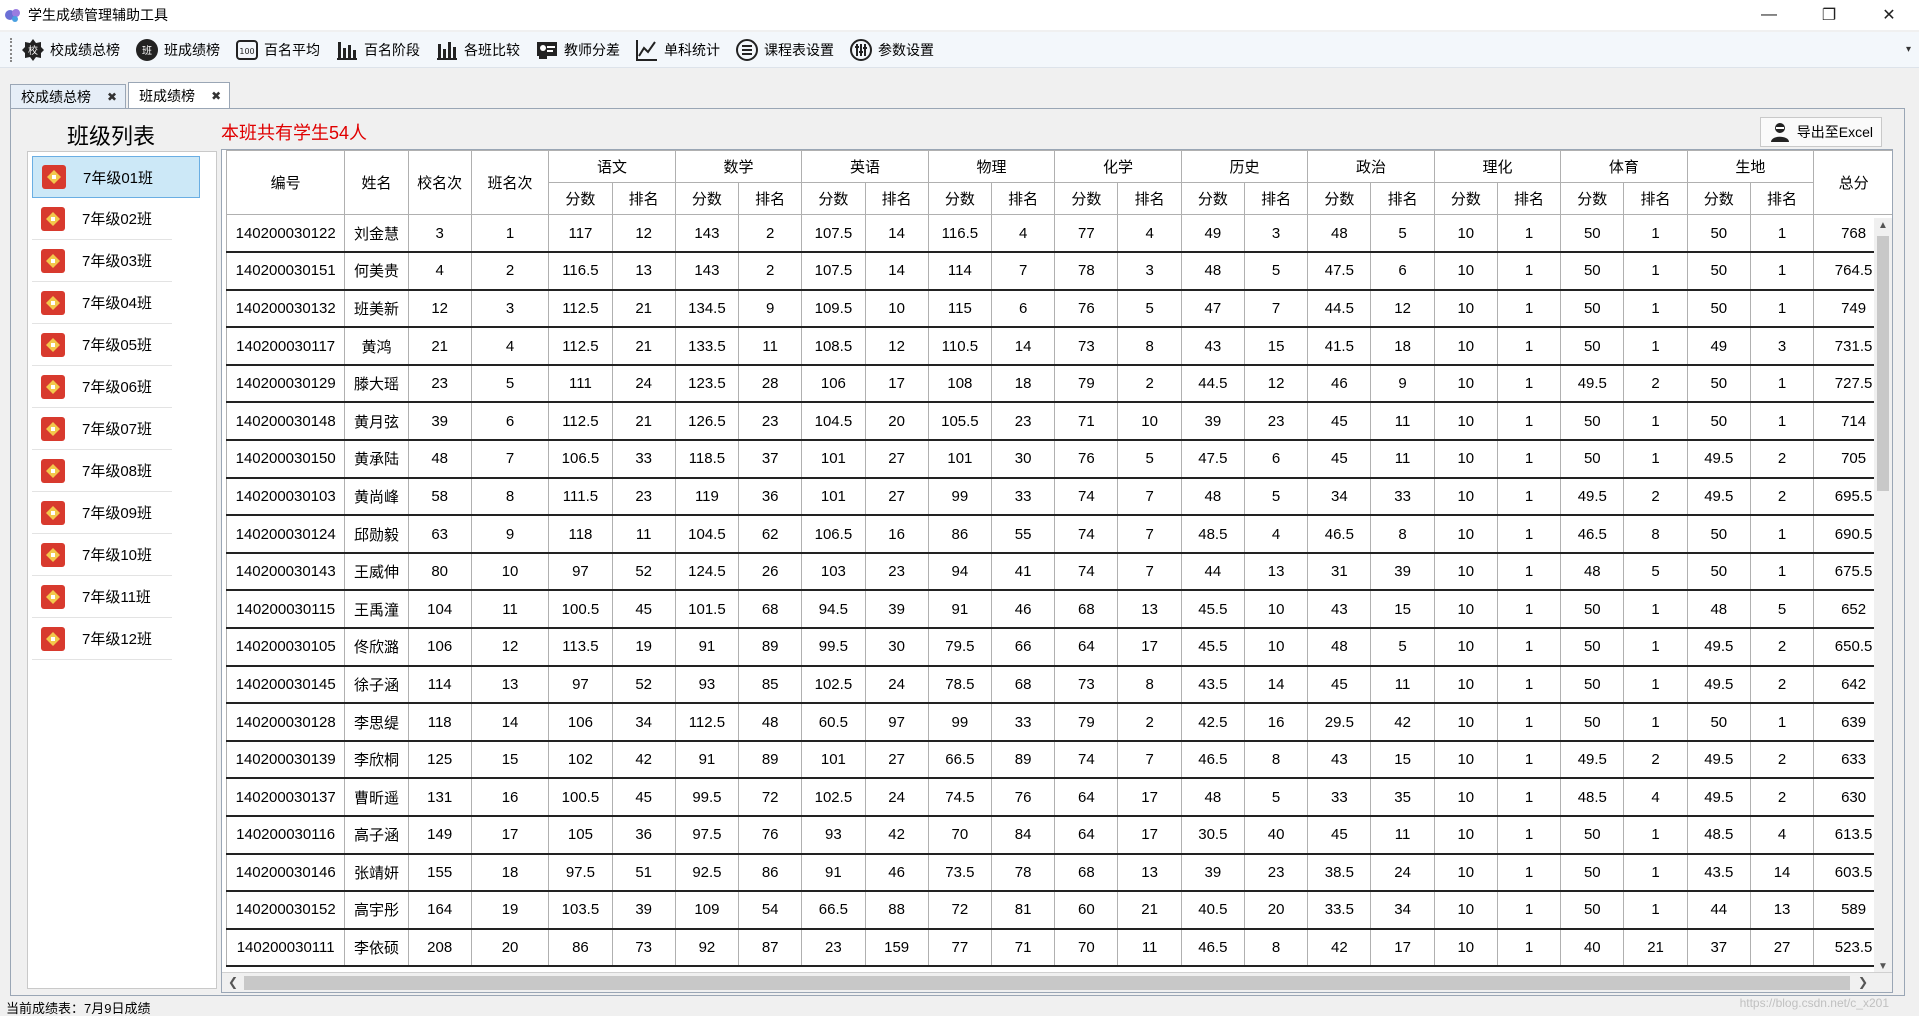  I want to click on table-cell: 14, so click(896, 234).